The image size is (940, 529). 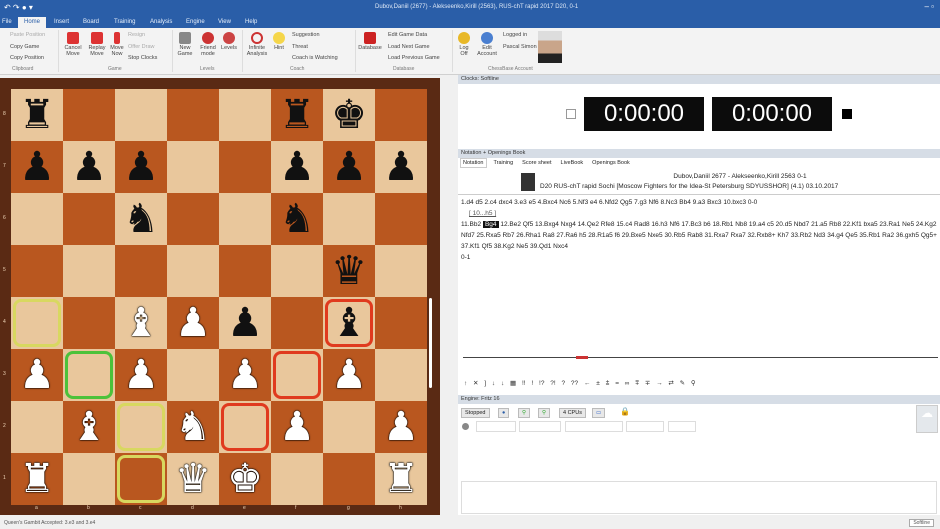 I want to click on suggestion-button: Suggestion, so click(x=306, y=35).